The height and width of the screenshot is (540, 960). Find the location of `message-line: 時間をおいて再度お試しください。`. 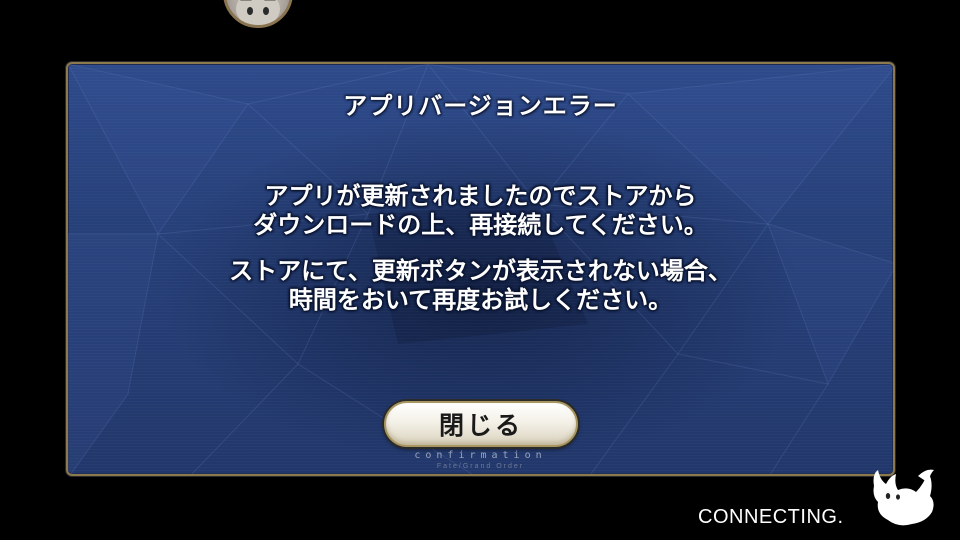

message-line: 時間をおいて再度お試しください。 is located at coordinates (480, 300).